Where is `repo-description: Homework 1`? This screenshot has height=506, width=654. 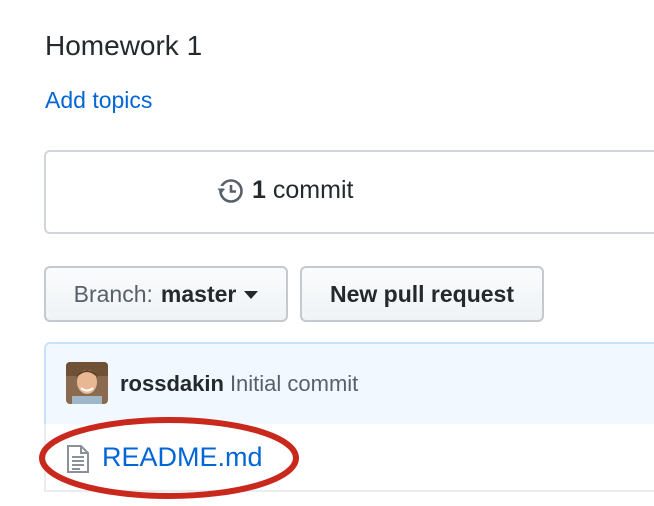 repo-description: Homework 1 is located at coordinates (124, 45).